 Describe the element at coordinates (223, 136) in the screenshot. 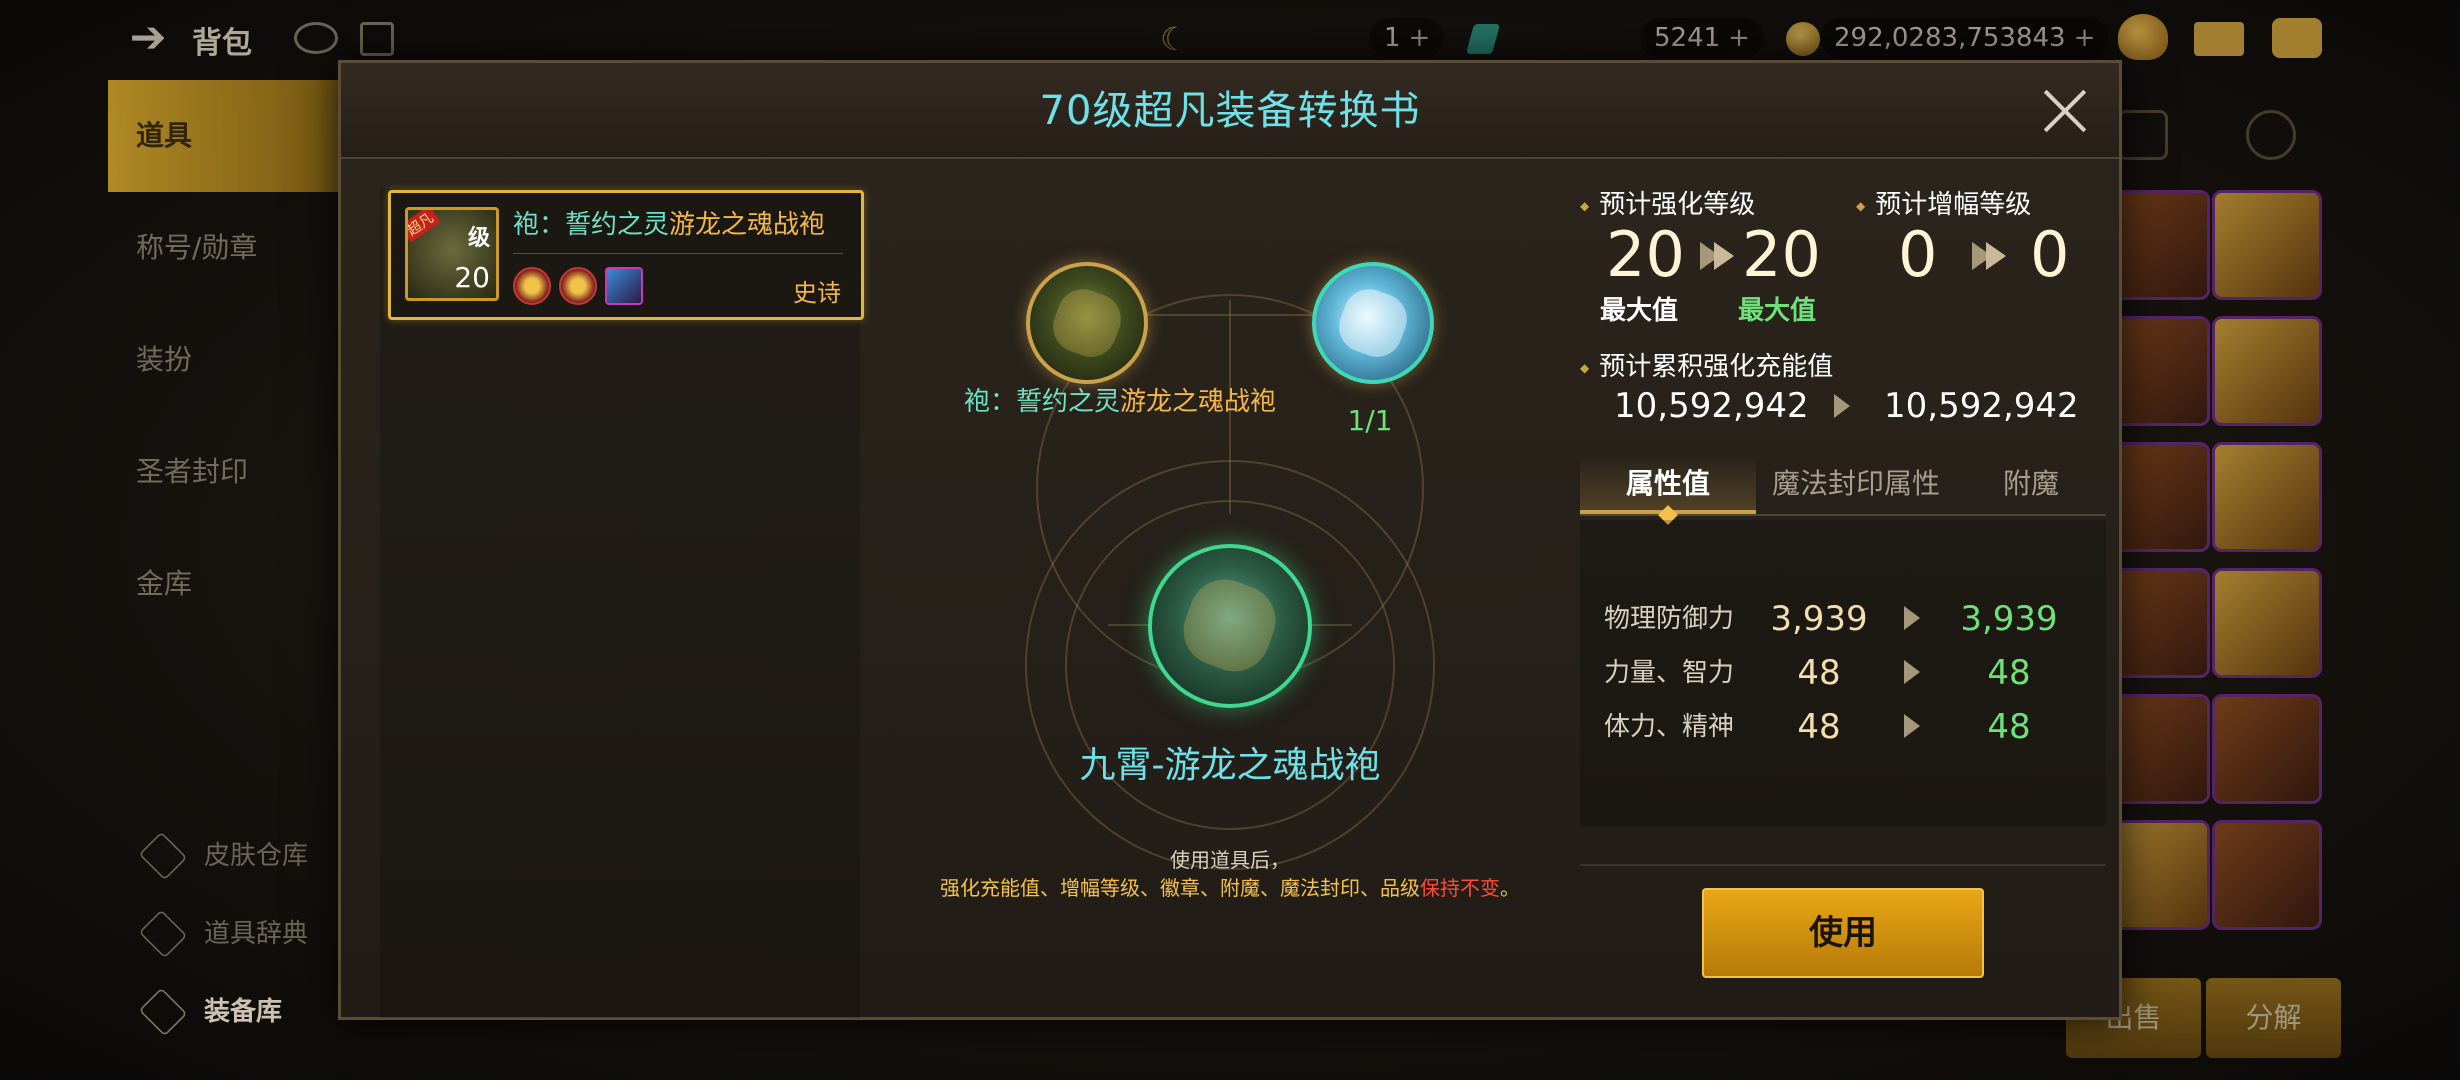

I see `sidebar-item-items: 道具` at that location.